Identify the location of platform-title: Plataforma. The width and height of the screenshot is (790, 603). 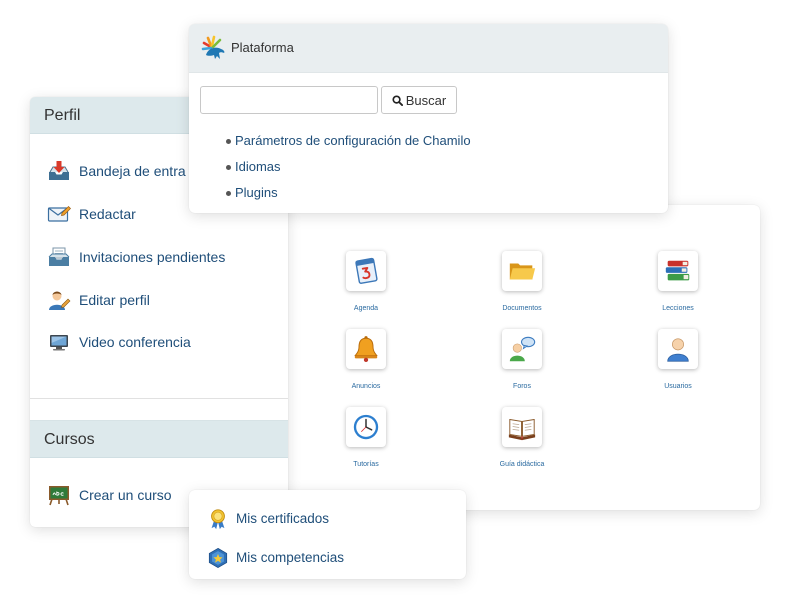
(262, 47).